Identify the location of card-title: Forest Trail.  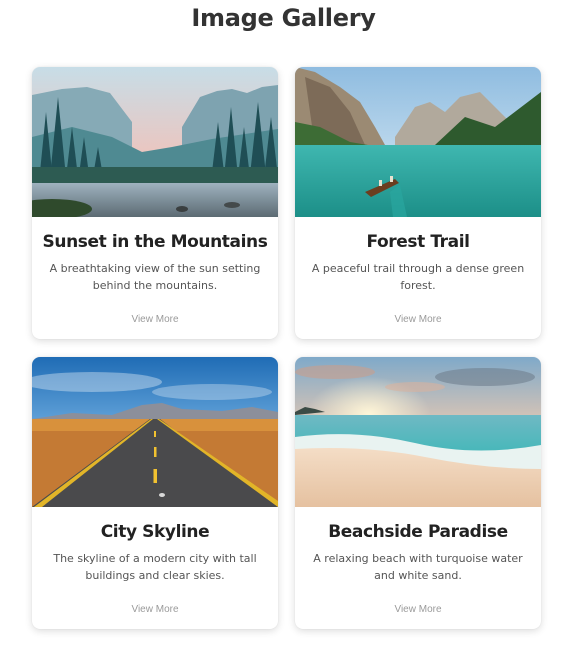
(418, 242).